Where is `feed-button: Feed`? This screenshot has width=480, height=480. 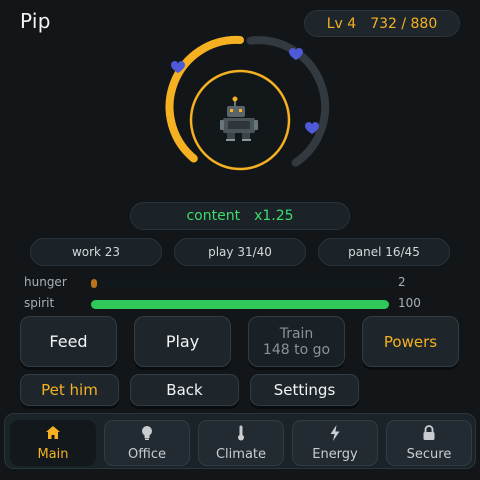 feed-button: Feed is located at coordinates (68, 341).